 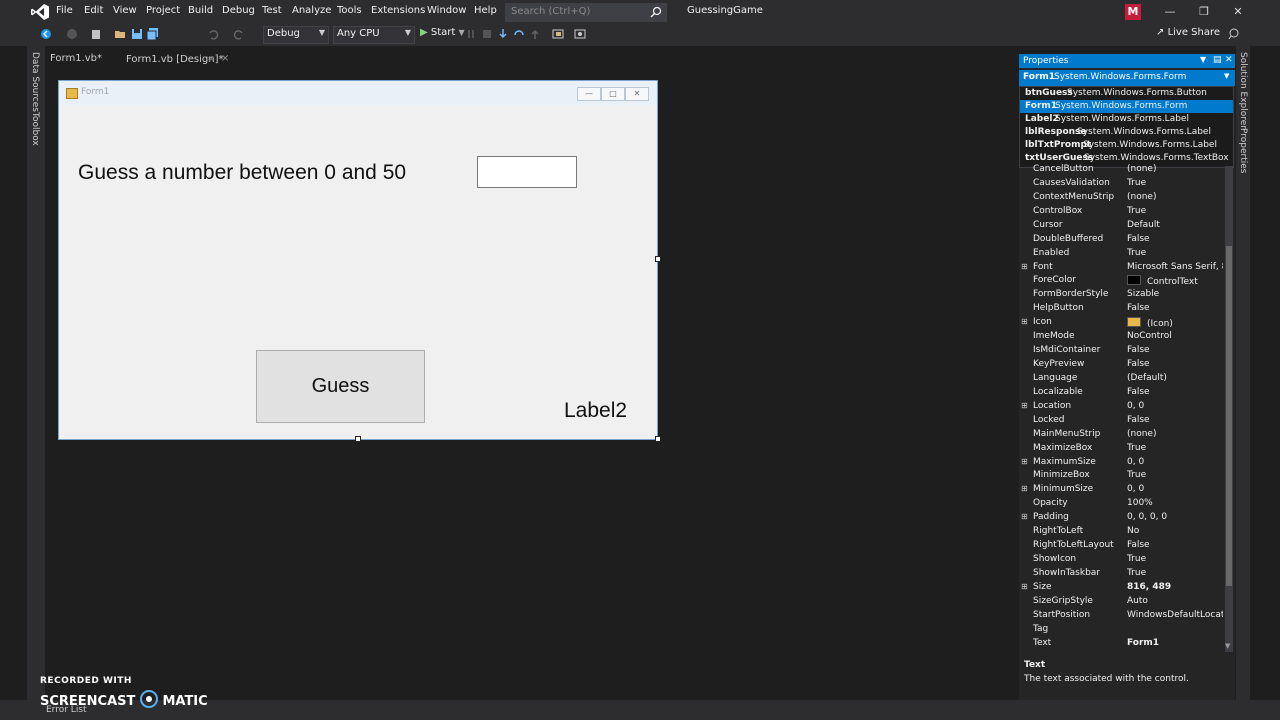 What do you see at coordinates (213, 34) in the screenshot?
I see `undo-icon` at bounding box center [213, 34].